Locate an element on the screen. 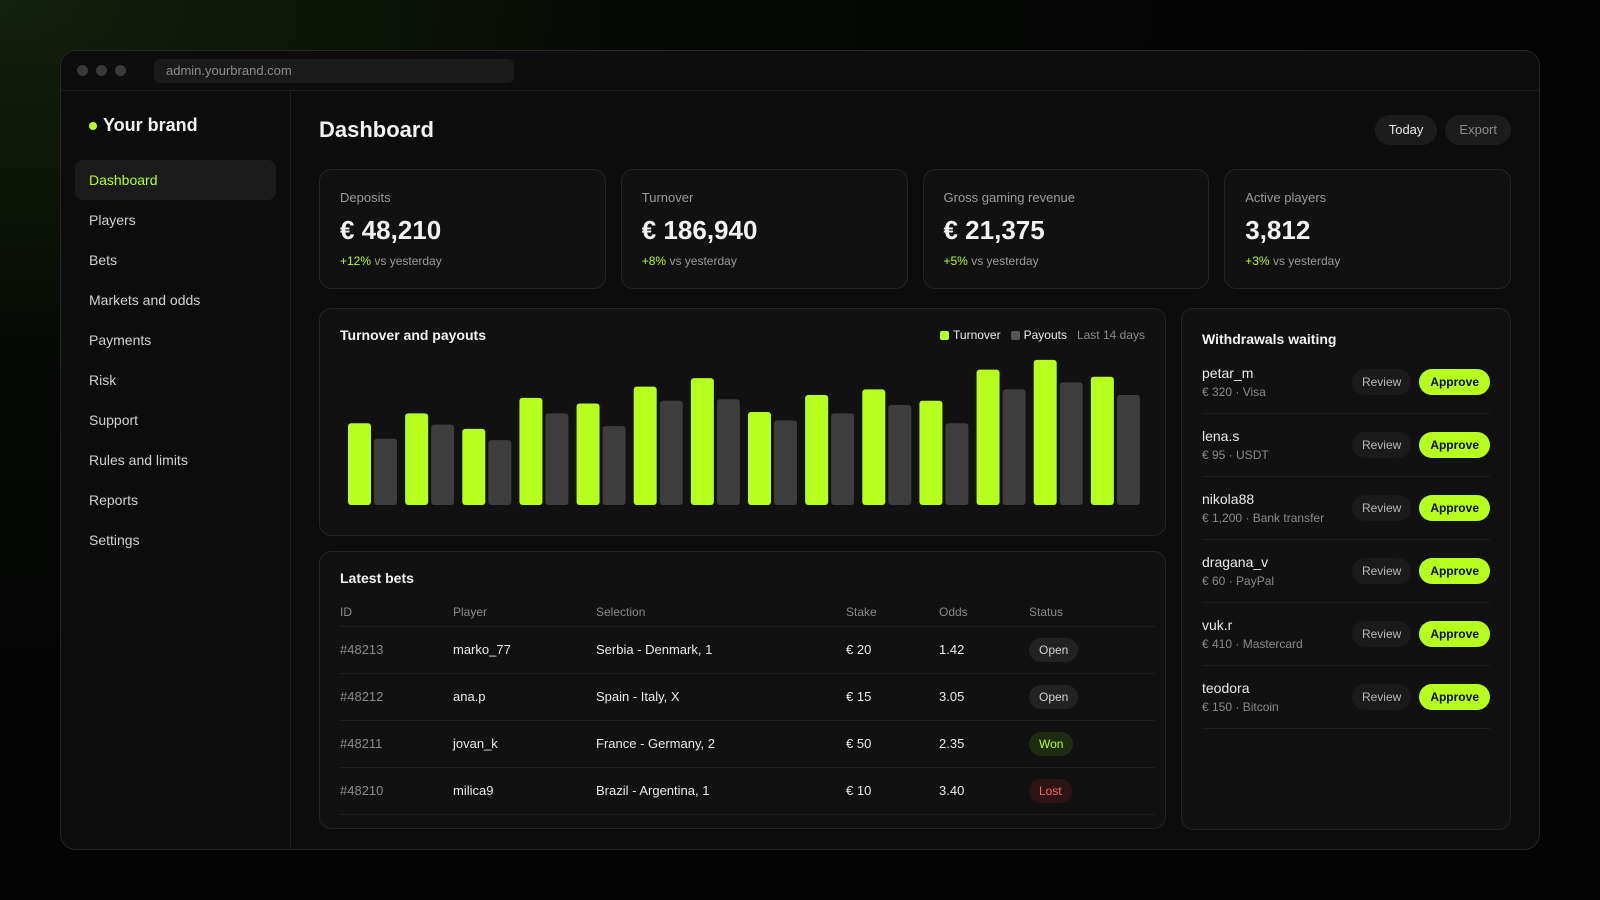 The height and width of the screenshot is (900, 1600). brand-logo: Your brand is located at coordinates (175, 125).